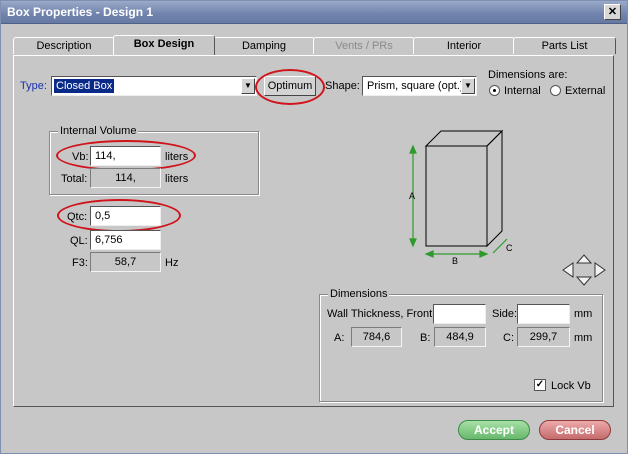  What do you see at coordinates (342, 86) in the screenshot?
I see `shape-label: Shape:` at bounding box center [342, 86].